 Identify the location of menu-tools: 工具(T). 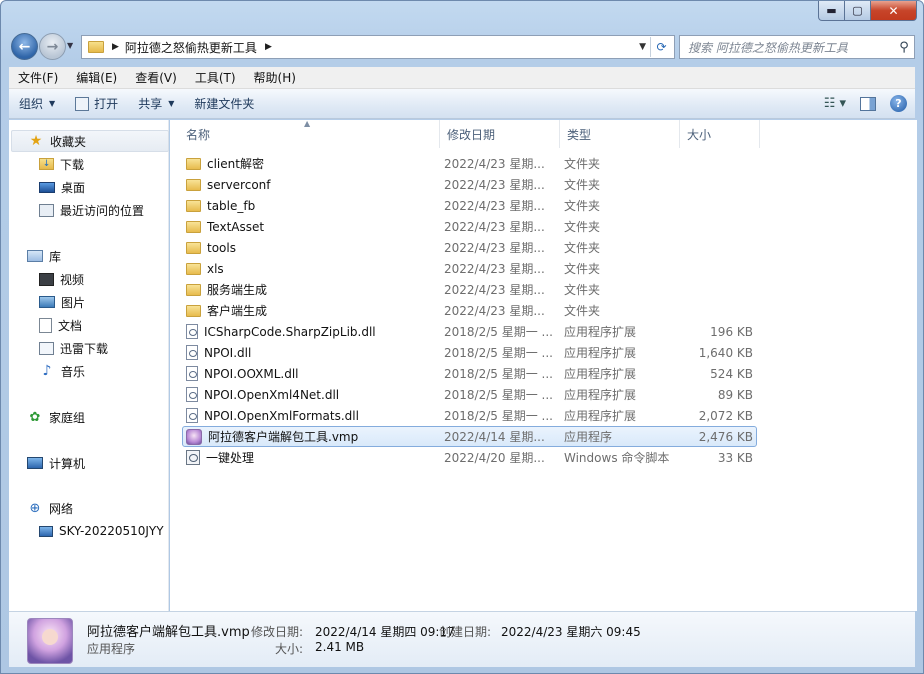
(215, 77).